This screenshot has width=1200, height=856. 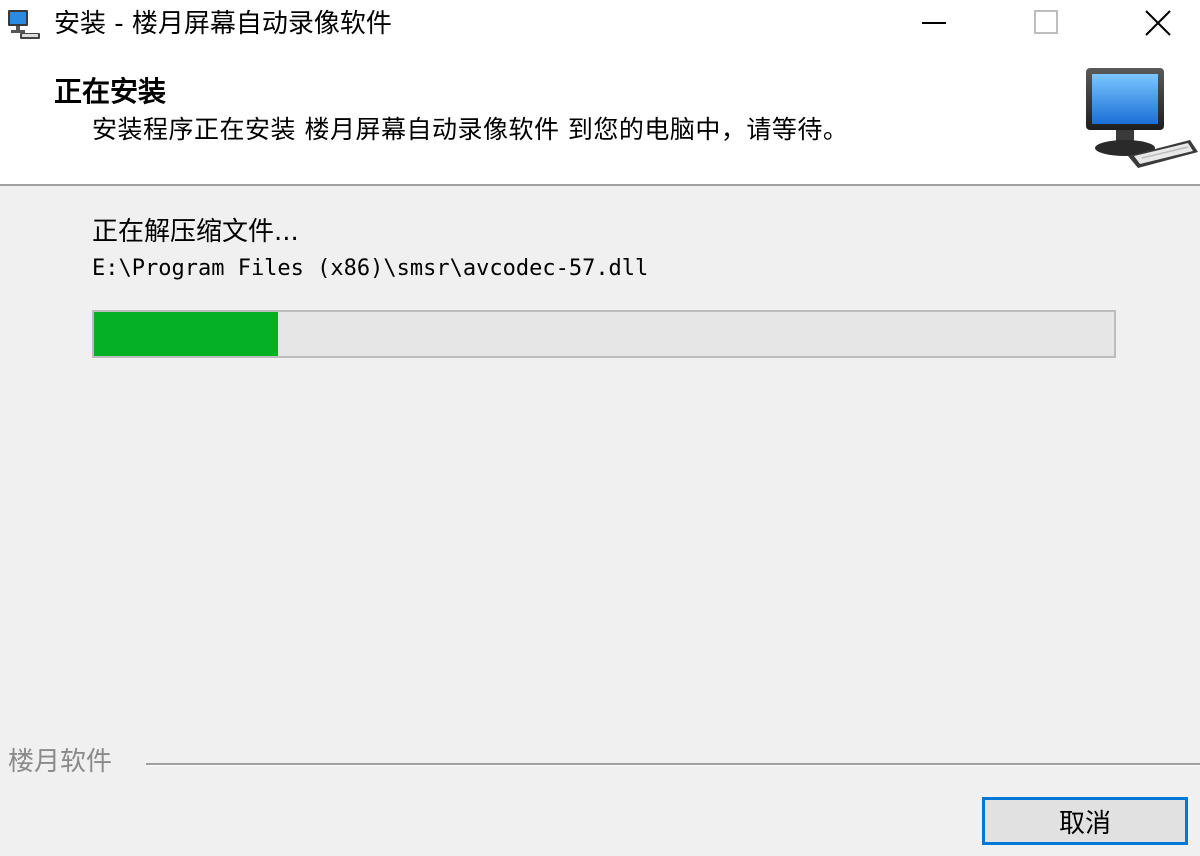 I want to click on page-subtitle: 安装程序正在安装 楼月屏幕自动录像软件 到您的电脑中，请等待。, so click(x=470, y=129).